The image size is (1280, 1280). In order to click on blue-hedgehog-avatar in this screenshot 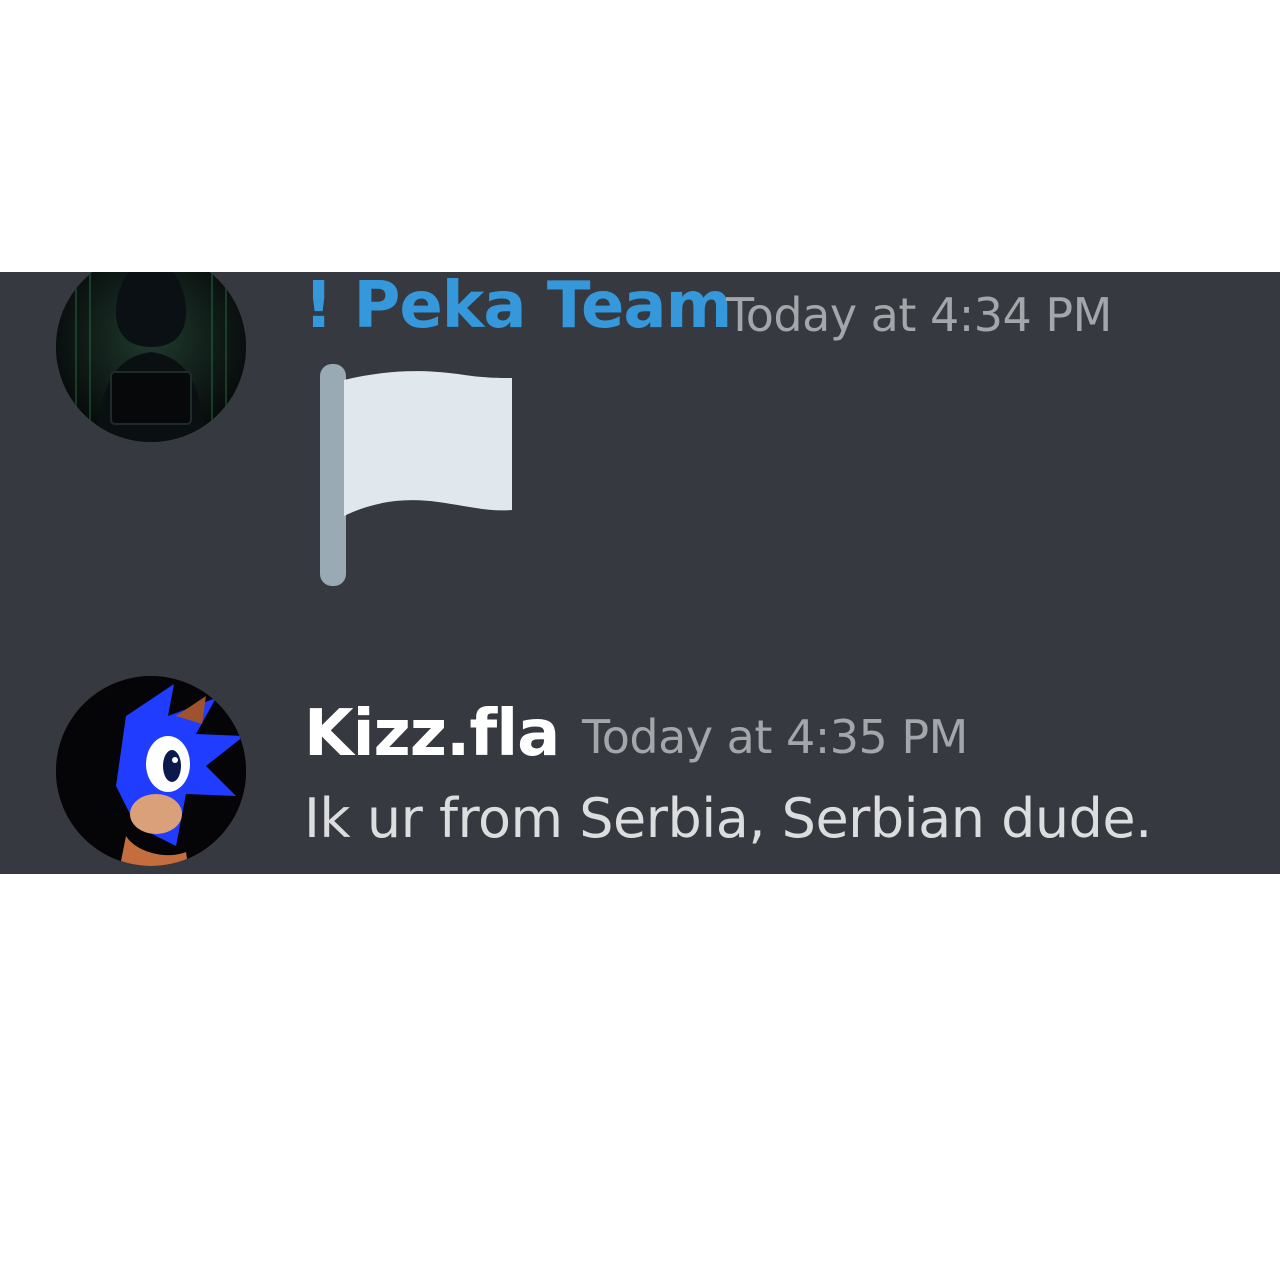, I will do `click(151, 771)`.